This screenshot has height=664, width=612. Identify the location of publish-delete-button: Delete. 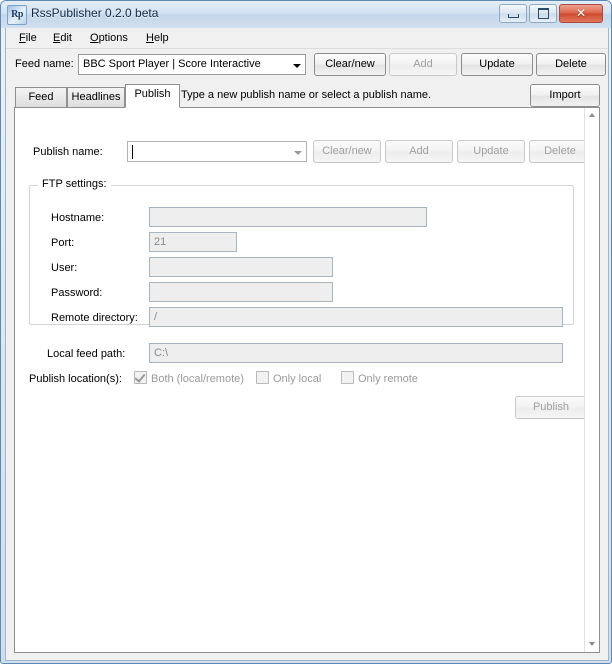
(557, 151).